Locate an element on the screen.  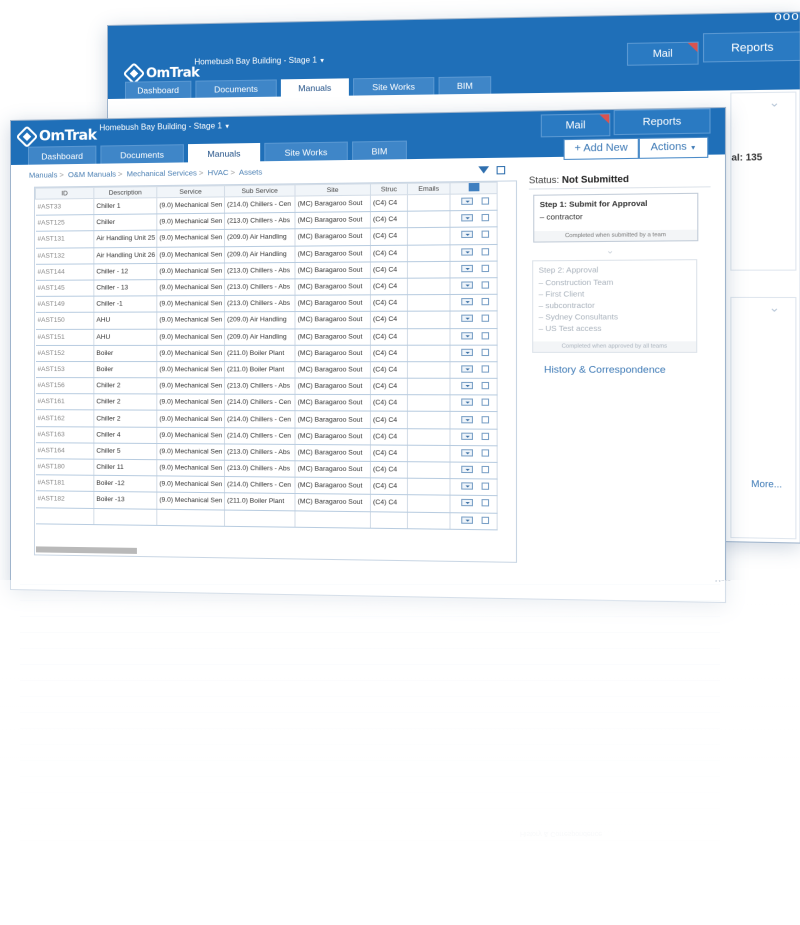
cell-description: Air Handling Unit 26 is located at coordinates (125, 255).